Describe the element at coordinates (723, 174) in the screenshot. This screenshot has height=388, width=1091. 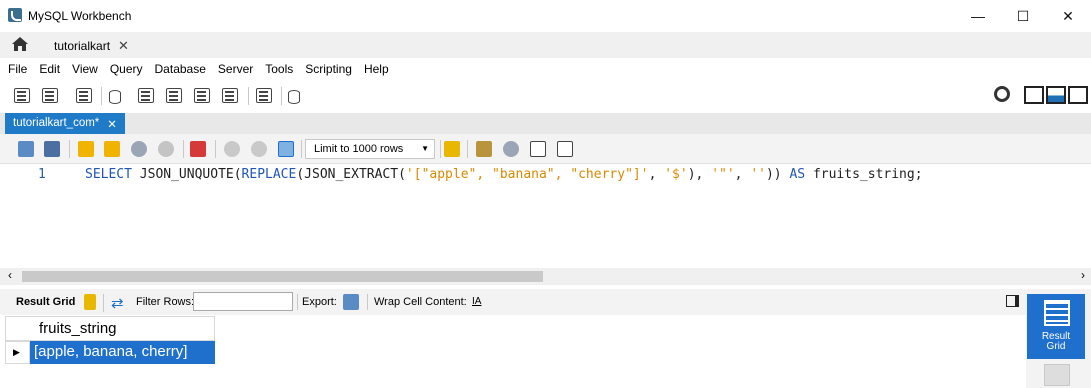
I see `sql-string: '"'` at that location.